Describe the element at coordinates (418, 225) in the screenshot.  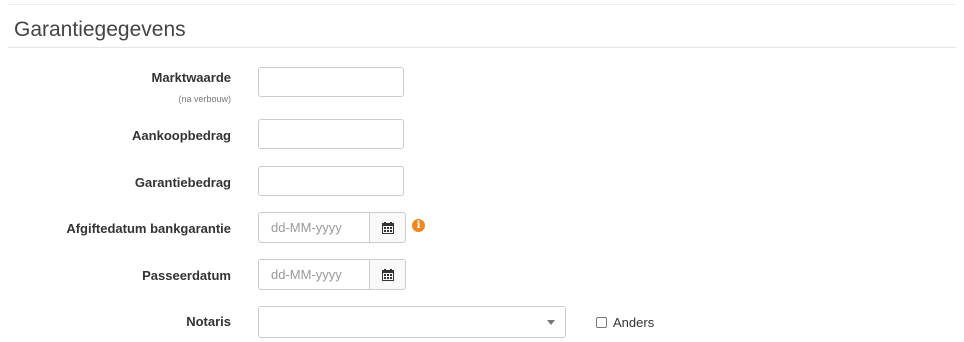
I see `info-icon: i` at that location.